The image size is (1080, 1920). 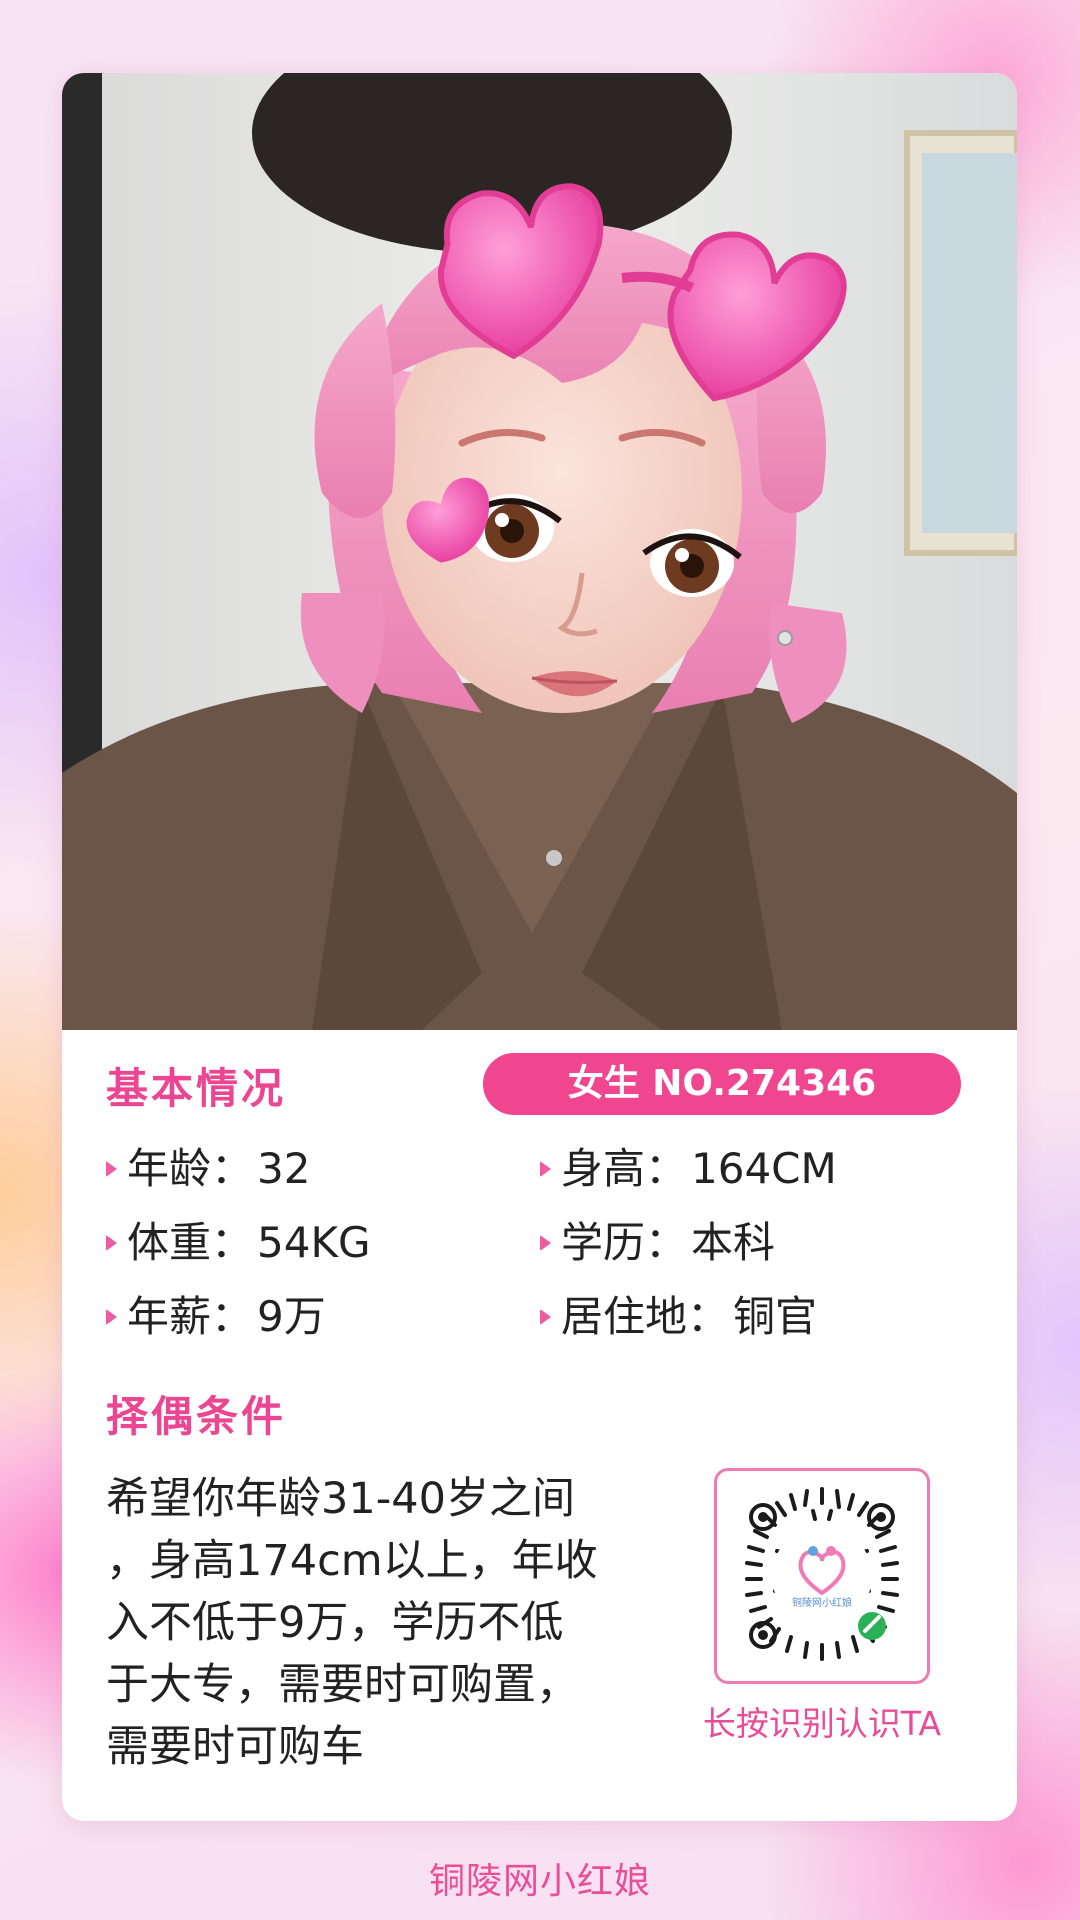 I want to click on qr-center-label: 铜陵网小红娘, so click(x=822, y=1602).